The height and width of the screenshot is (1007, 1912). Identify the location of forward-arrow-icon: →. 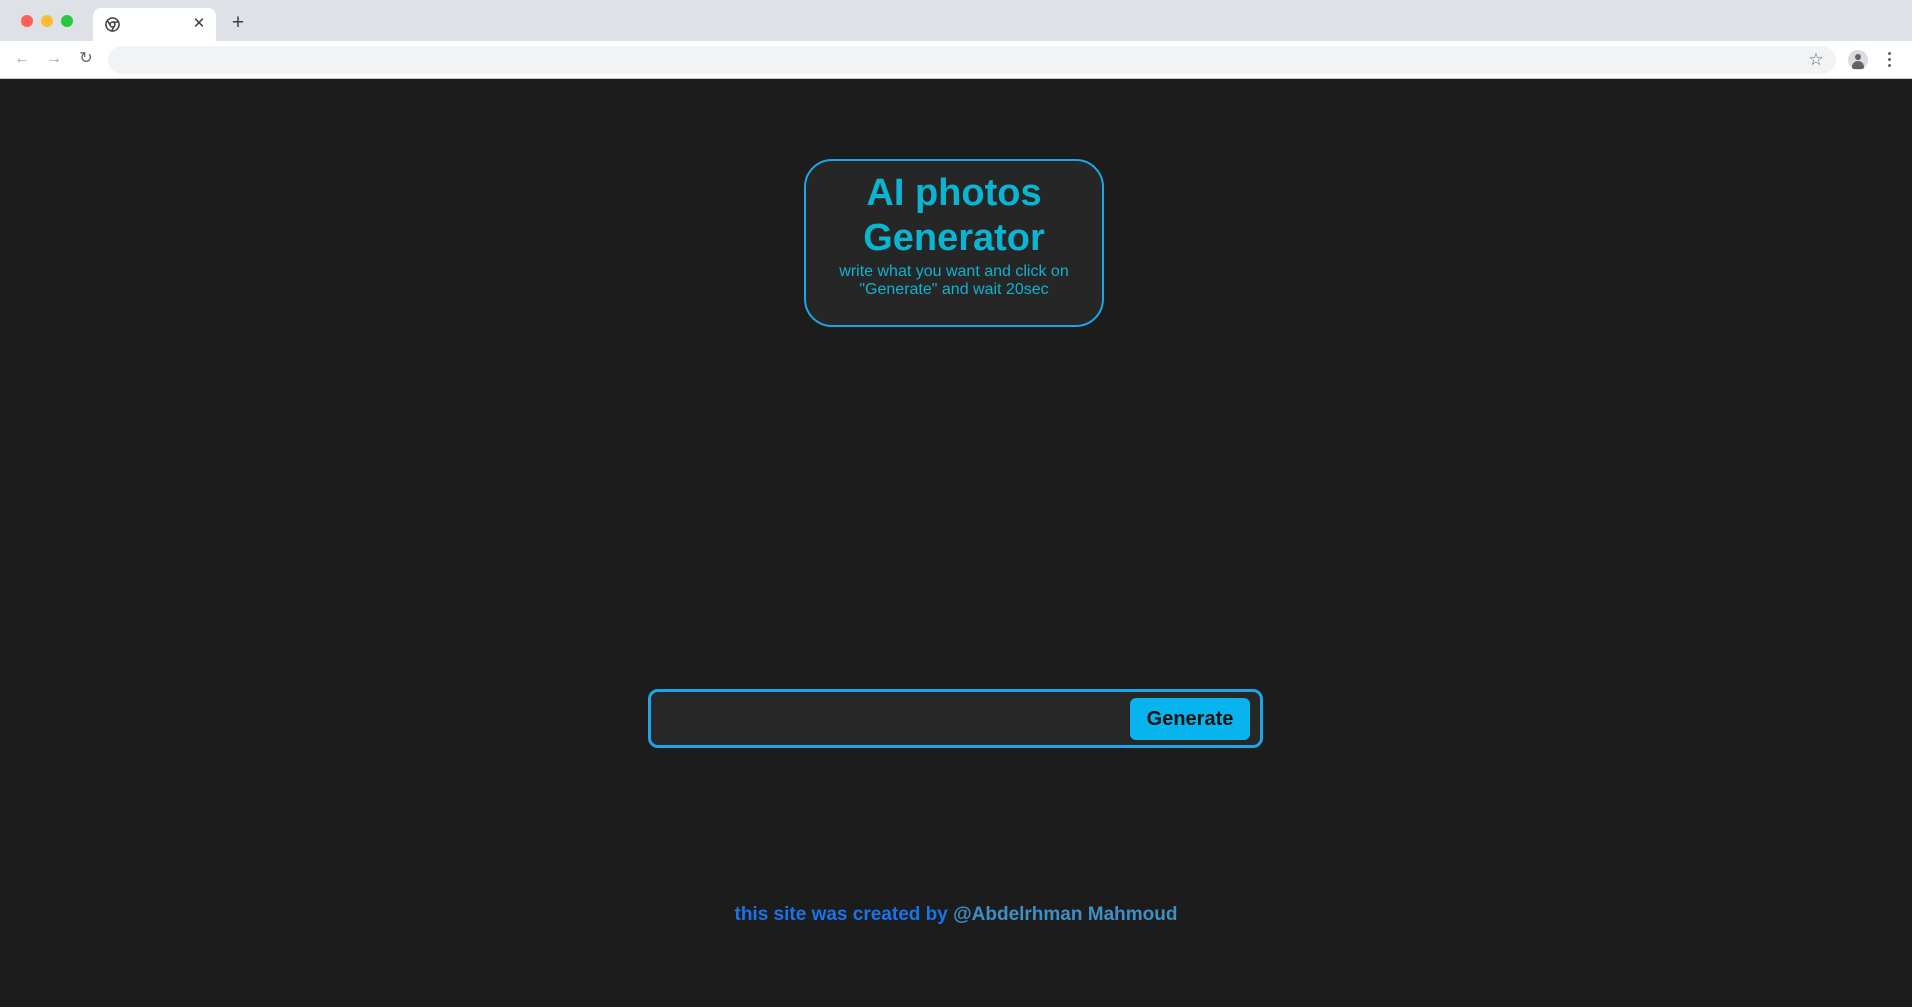
(54, 59).